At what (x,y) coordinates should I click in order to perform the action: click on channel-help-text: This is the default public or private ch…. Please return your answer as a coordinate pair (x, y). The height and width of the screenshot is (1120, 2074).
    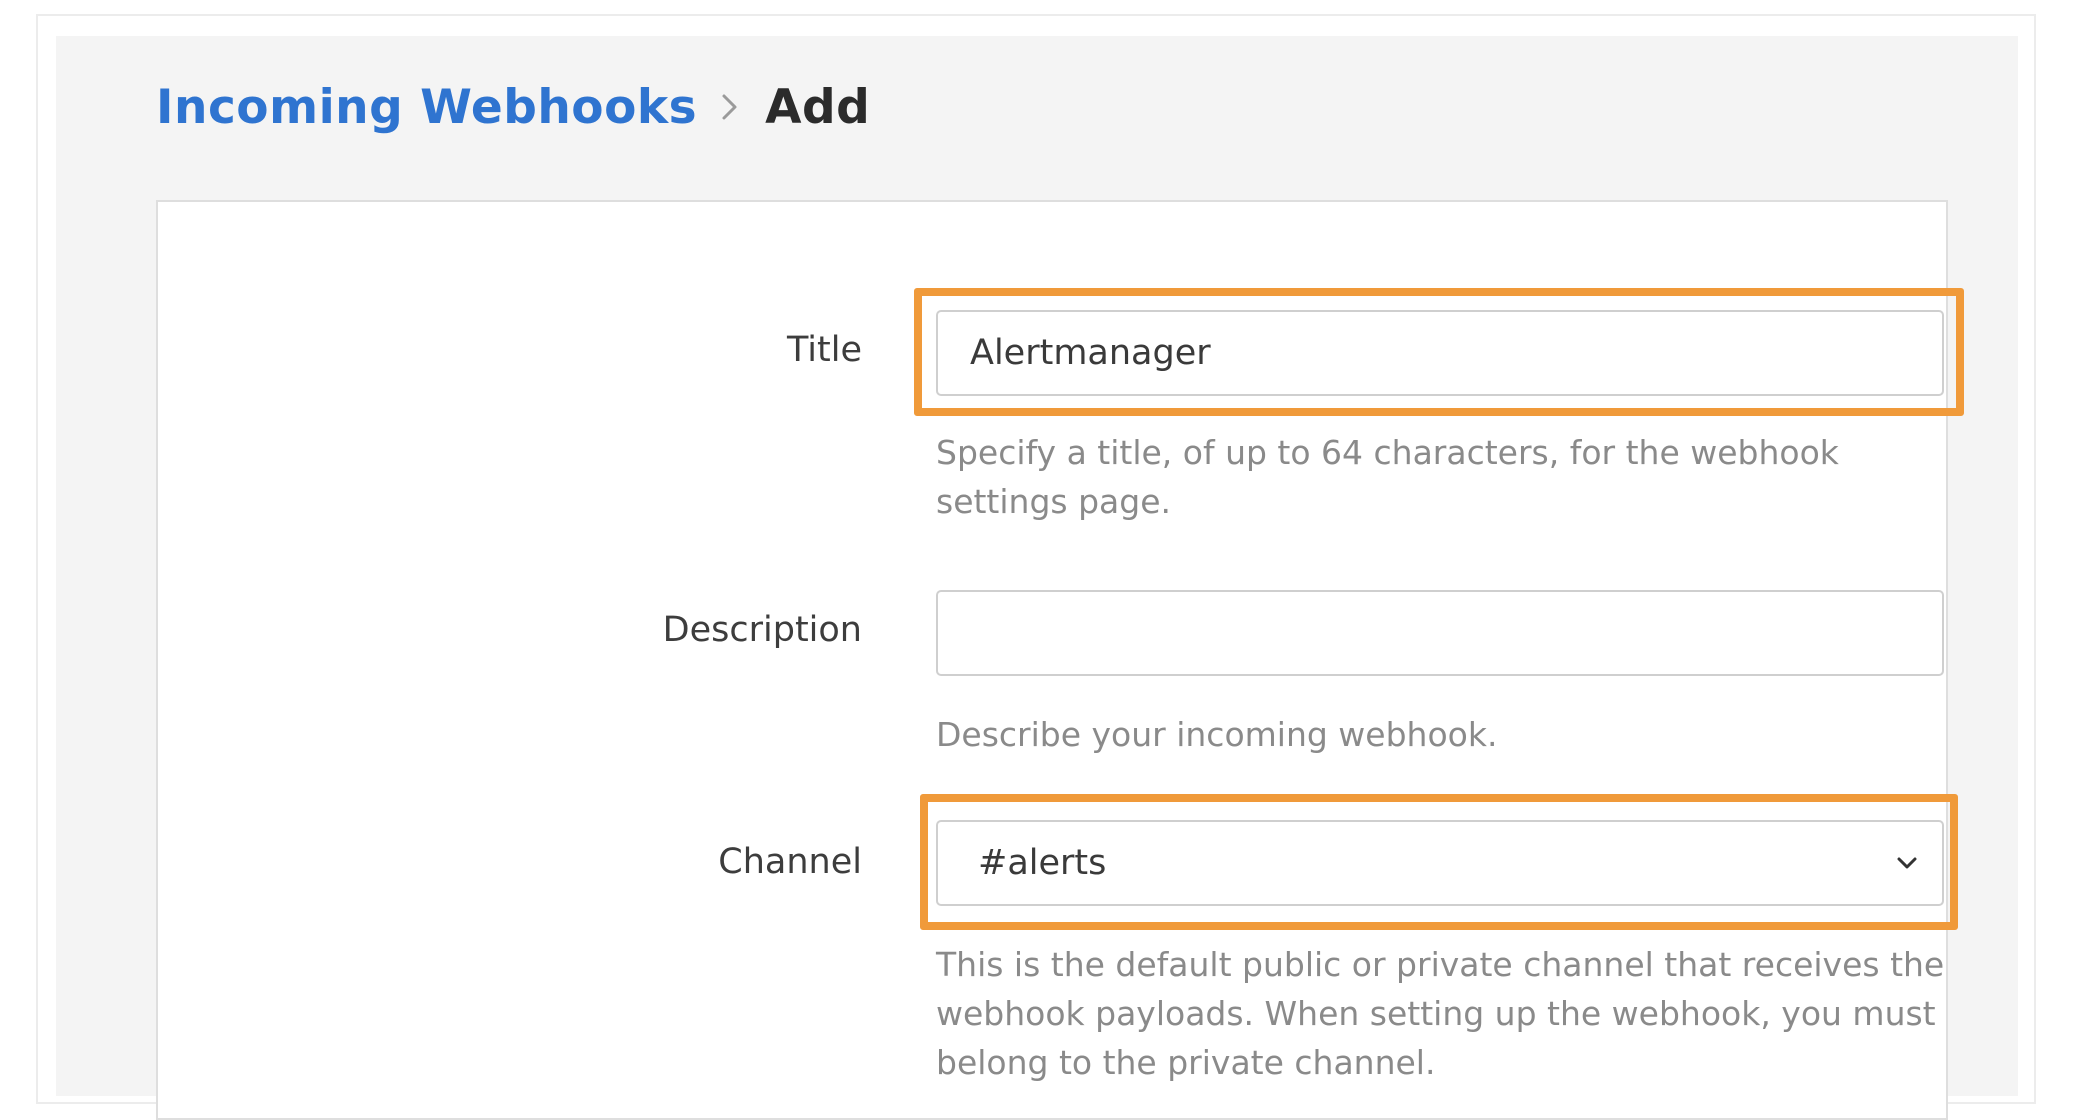
    Looking at the image, I should click on (1440, 1013).